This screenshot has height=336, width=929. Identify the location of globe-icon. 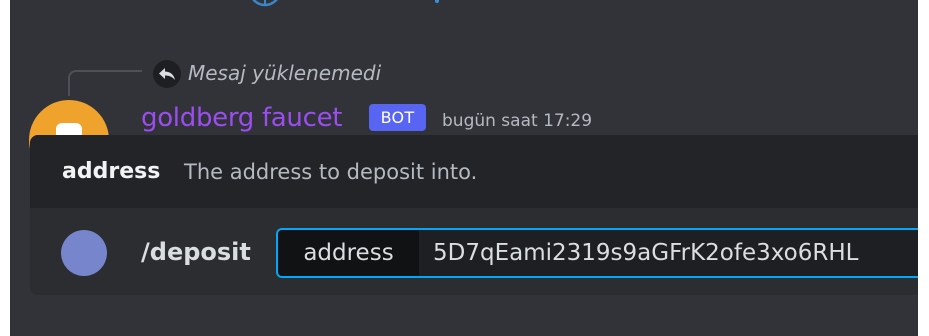
(265, 3).